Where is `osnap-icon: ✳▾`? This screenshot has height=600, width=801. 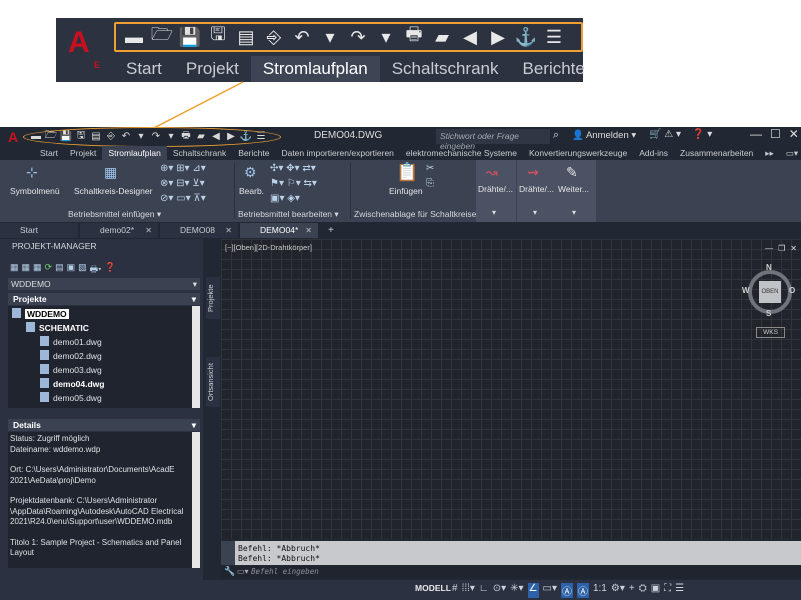
osnap-icon: ✳▾ is located at coordinates (516, 590).